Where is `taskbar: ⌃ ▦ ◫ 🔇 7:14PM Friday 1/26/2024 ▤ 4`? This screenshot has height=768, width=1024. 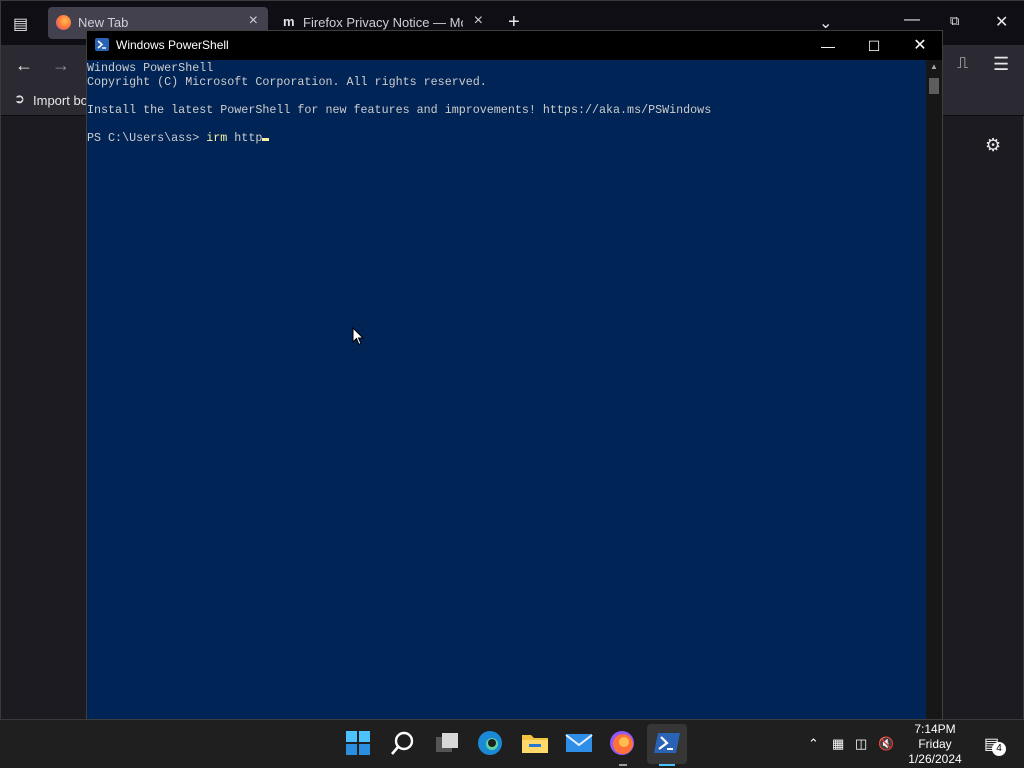
taskbar: ⌃ ▦ ◫ 🔇 7:14PM Friday 1/26/2024 ▤ 4 is located at coordinates (512, 744).